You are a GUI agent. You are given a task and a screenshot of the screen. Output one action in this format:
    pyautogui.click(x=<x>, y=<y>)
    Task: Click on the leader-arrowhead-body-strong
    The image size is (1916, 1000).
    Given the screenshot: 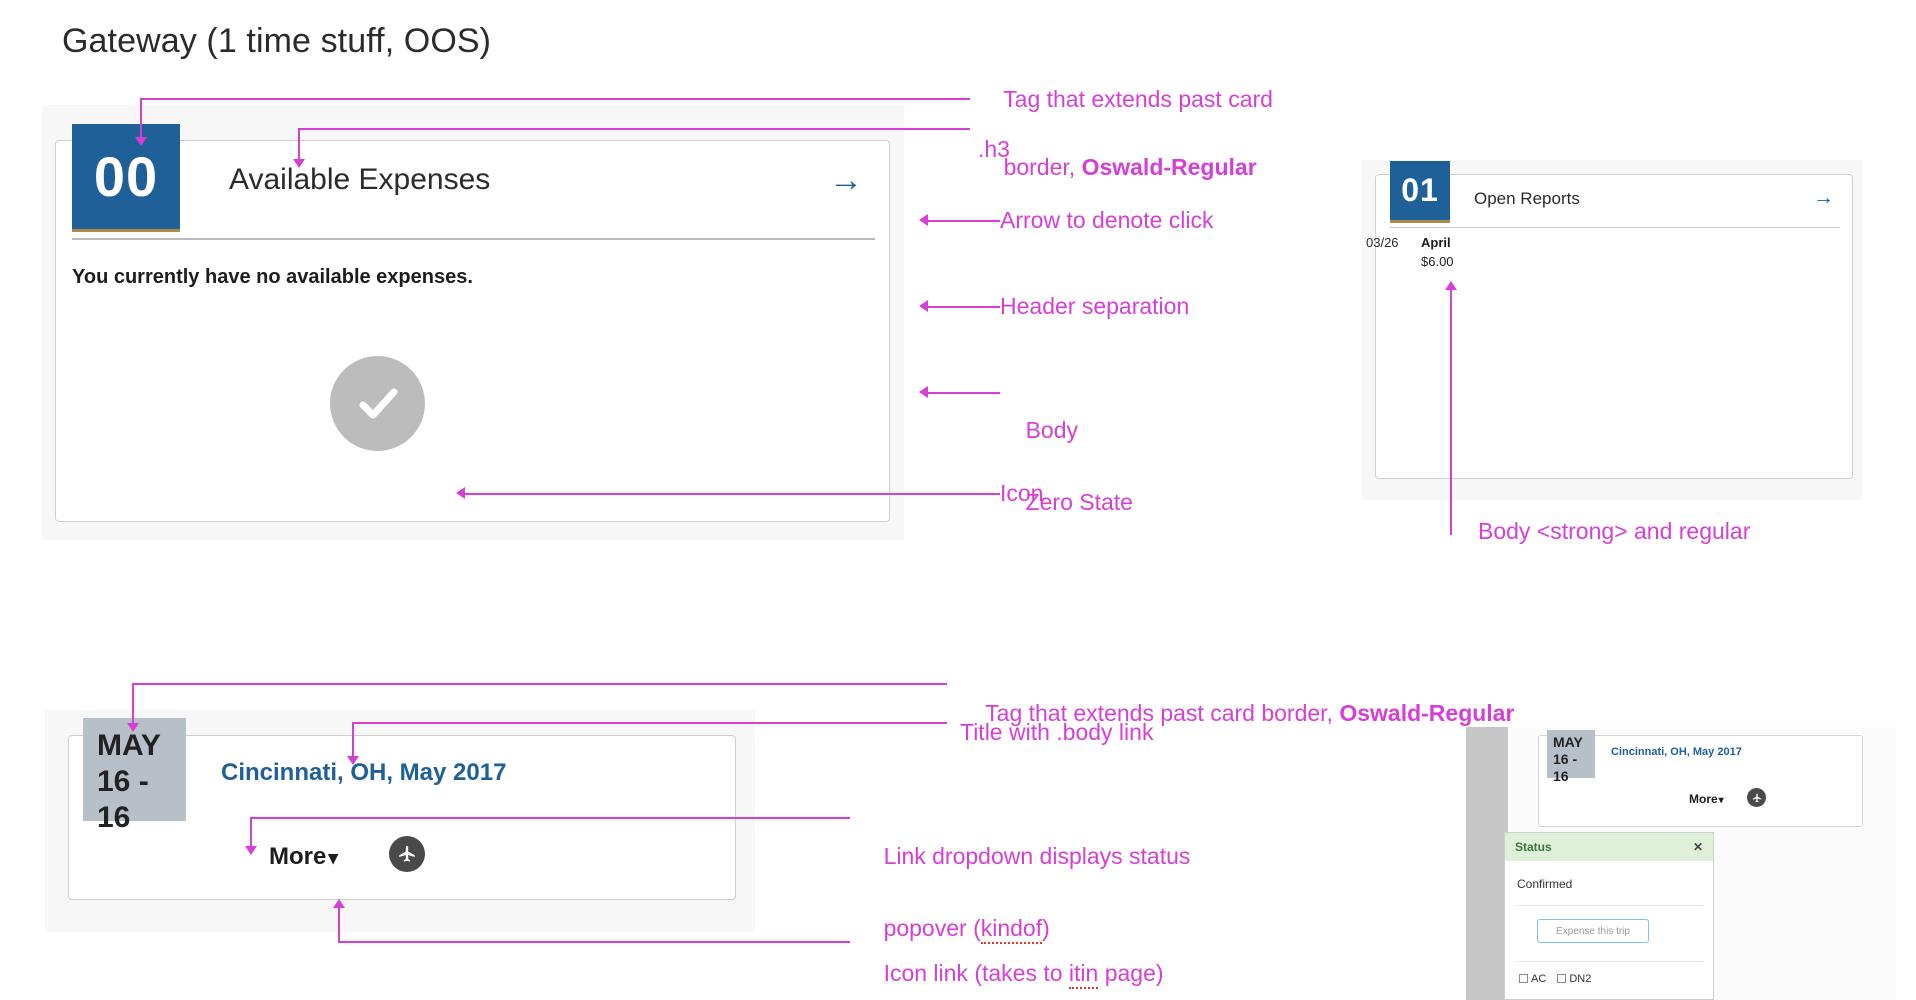 What is the action you would take?
    pyautogui.click(x=1451, y=285)
    